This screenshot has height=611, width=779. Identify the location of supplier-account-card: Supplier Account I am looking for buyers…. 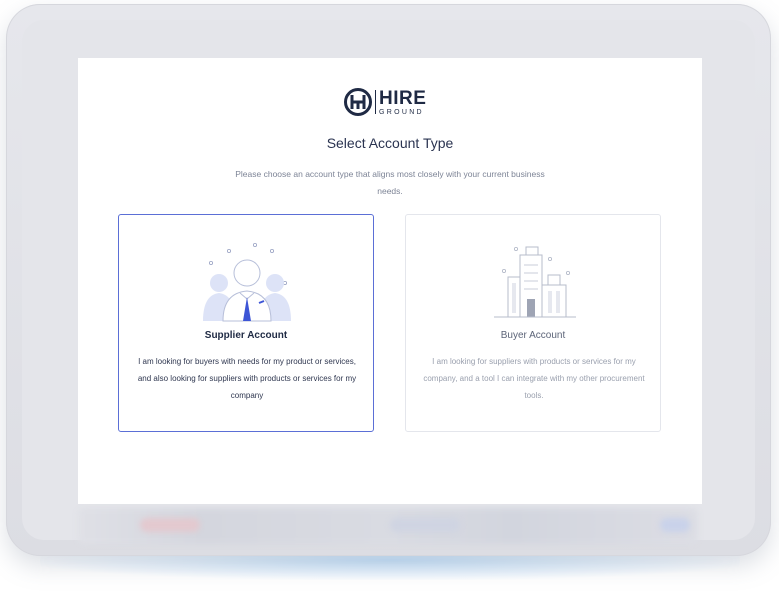
(246, 323).